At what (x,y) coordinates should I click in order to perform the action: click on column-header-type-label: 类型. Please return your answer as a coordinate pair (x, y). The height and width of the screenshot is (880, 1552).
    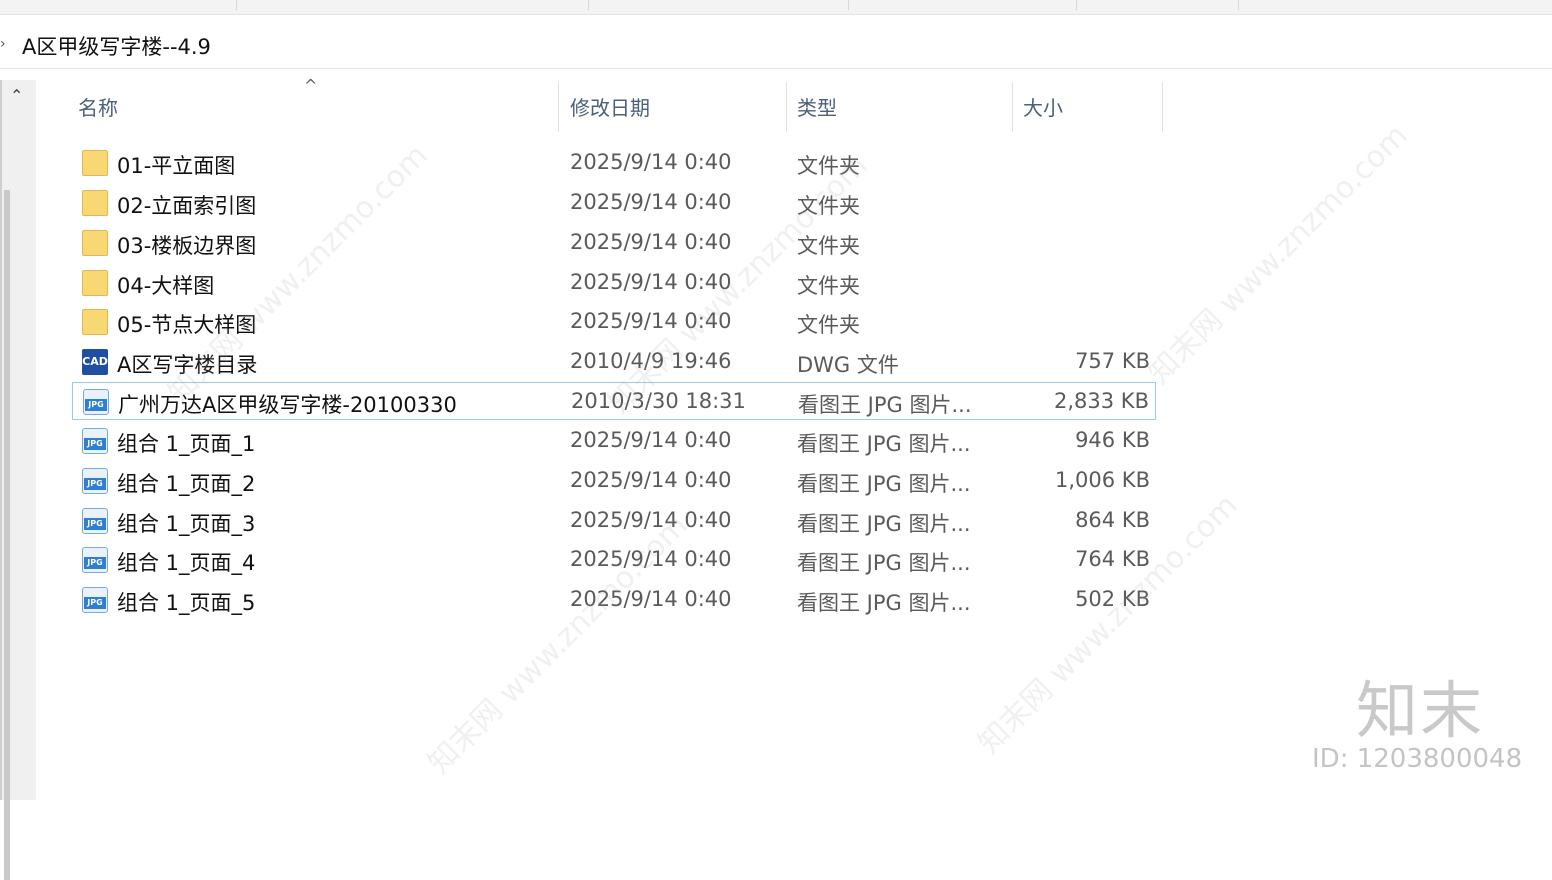
    Looking at the image, I should click on (817, 108).